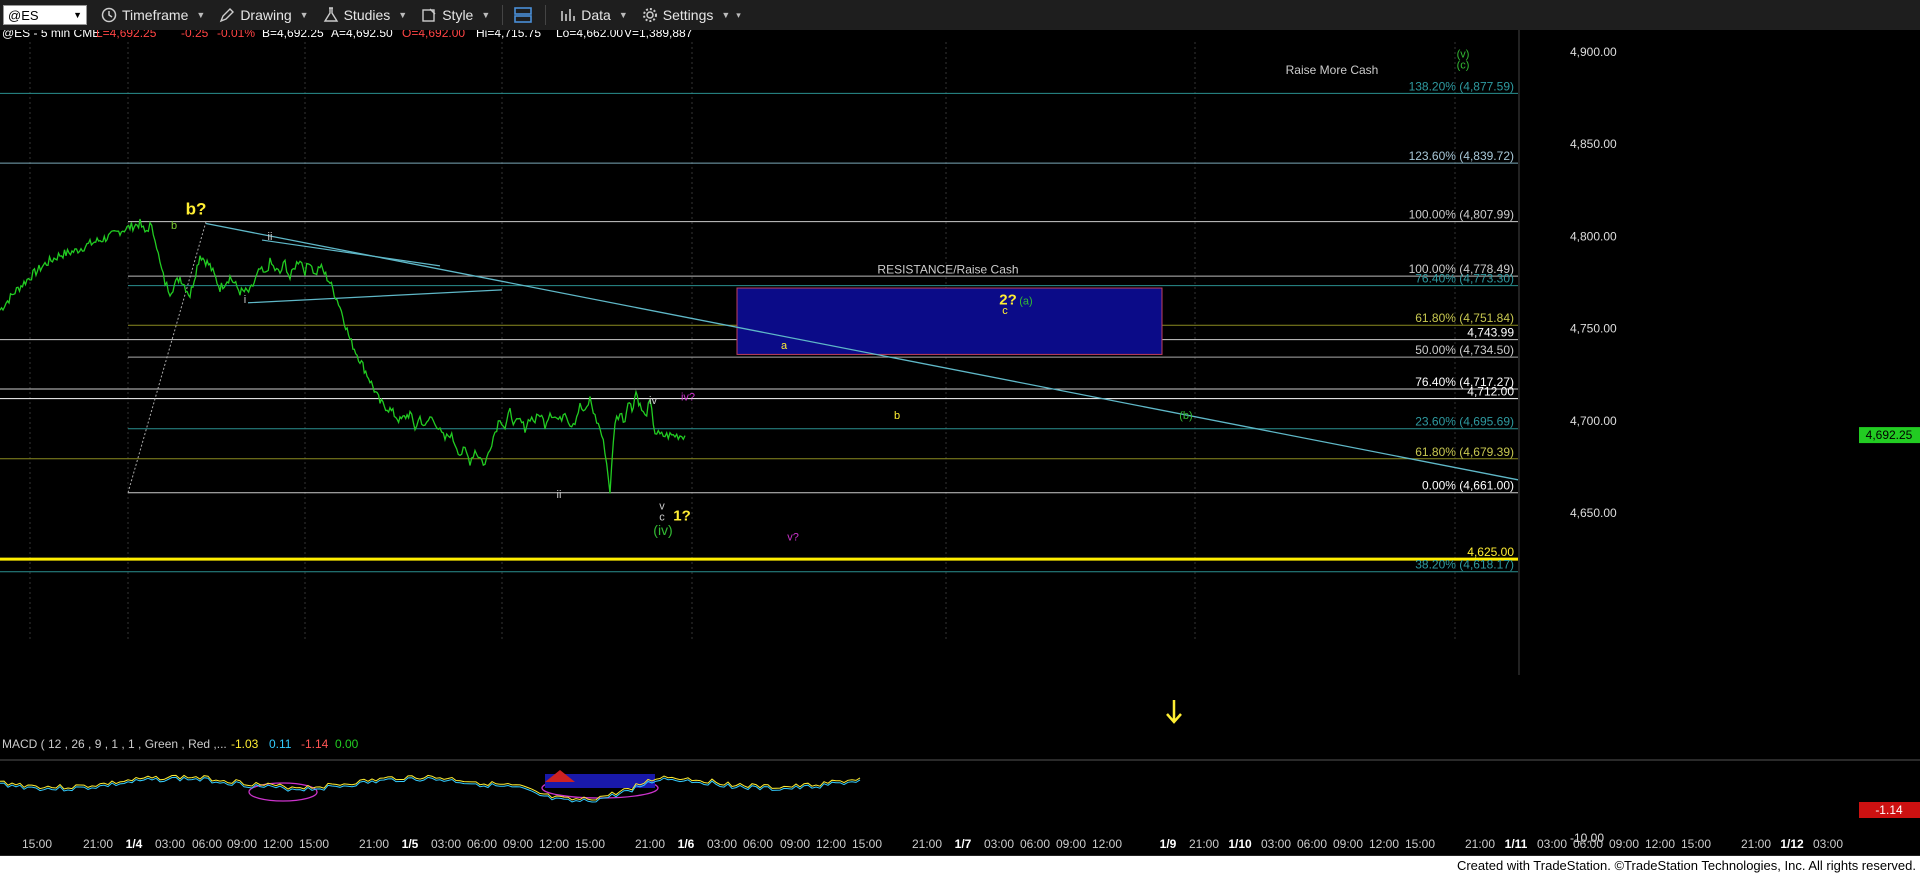  I want to click on time-tick-22: 21:00, so click(927, 844).